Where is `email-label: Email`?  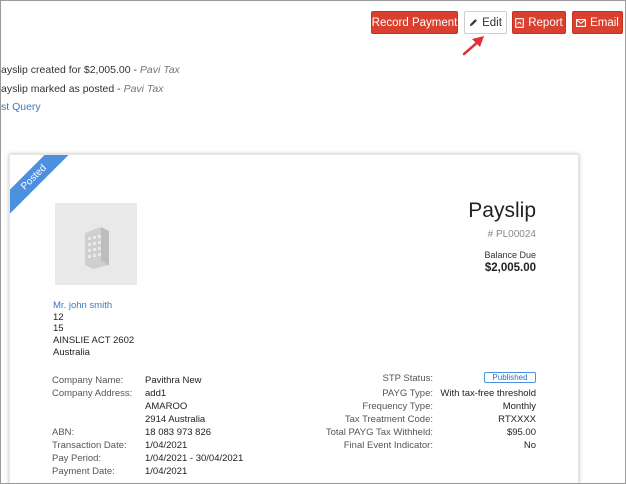 email-label: Email is located at coordinates (604, 22).